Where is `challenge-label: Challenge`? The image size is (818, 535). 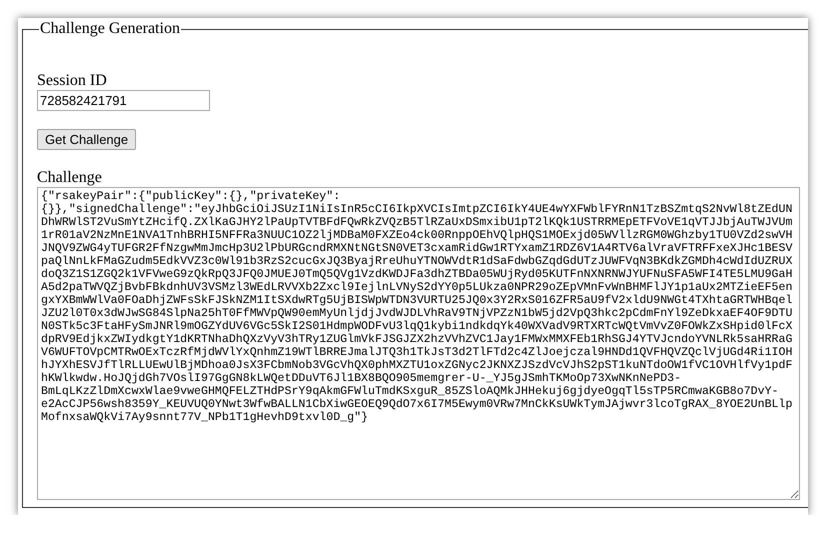 challenge-label: Challenge is located at coordinates (70, 178).